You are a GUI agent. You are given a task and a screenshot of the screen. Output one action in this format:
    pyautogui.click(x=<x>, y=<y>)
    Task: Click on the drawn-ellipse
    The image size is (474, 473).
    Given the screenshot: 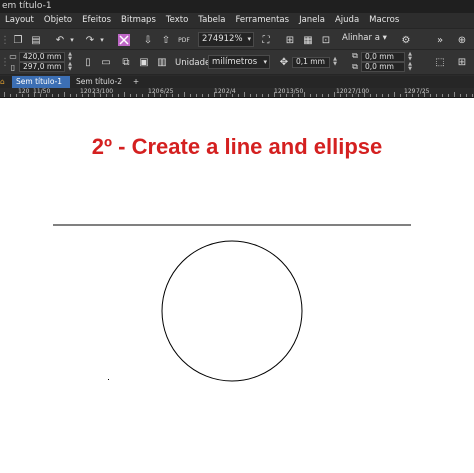 What is the action you would take?
    pyautogui.click(x=232, y=311)
    